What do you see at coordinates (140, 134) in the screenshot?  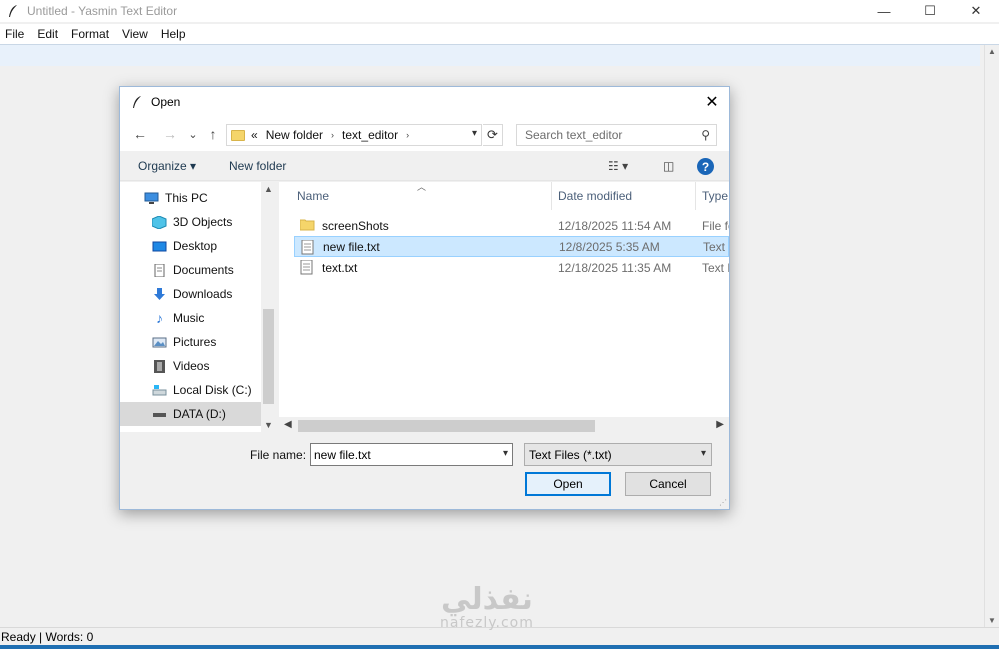 I see `back-arrow-icon: ←` at bounding box center [140, 134].